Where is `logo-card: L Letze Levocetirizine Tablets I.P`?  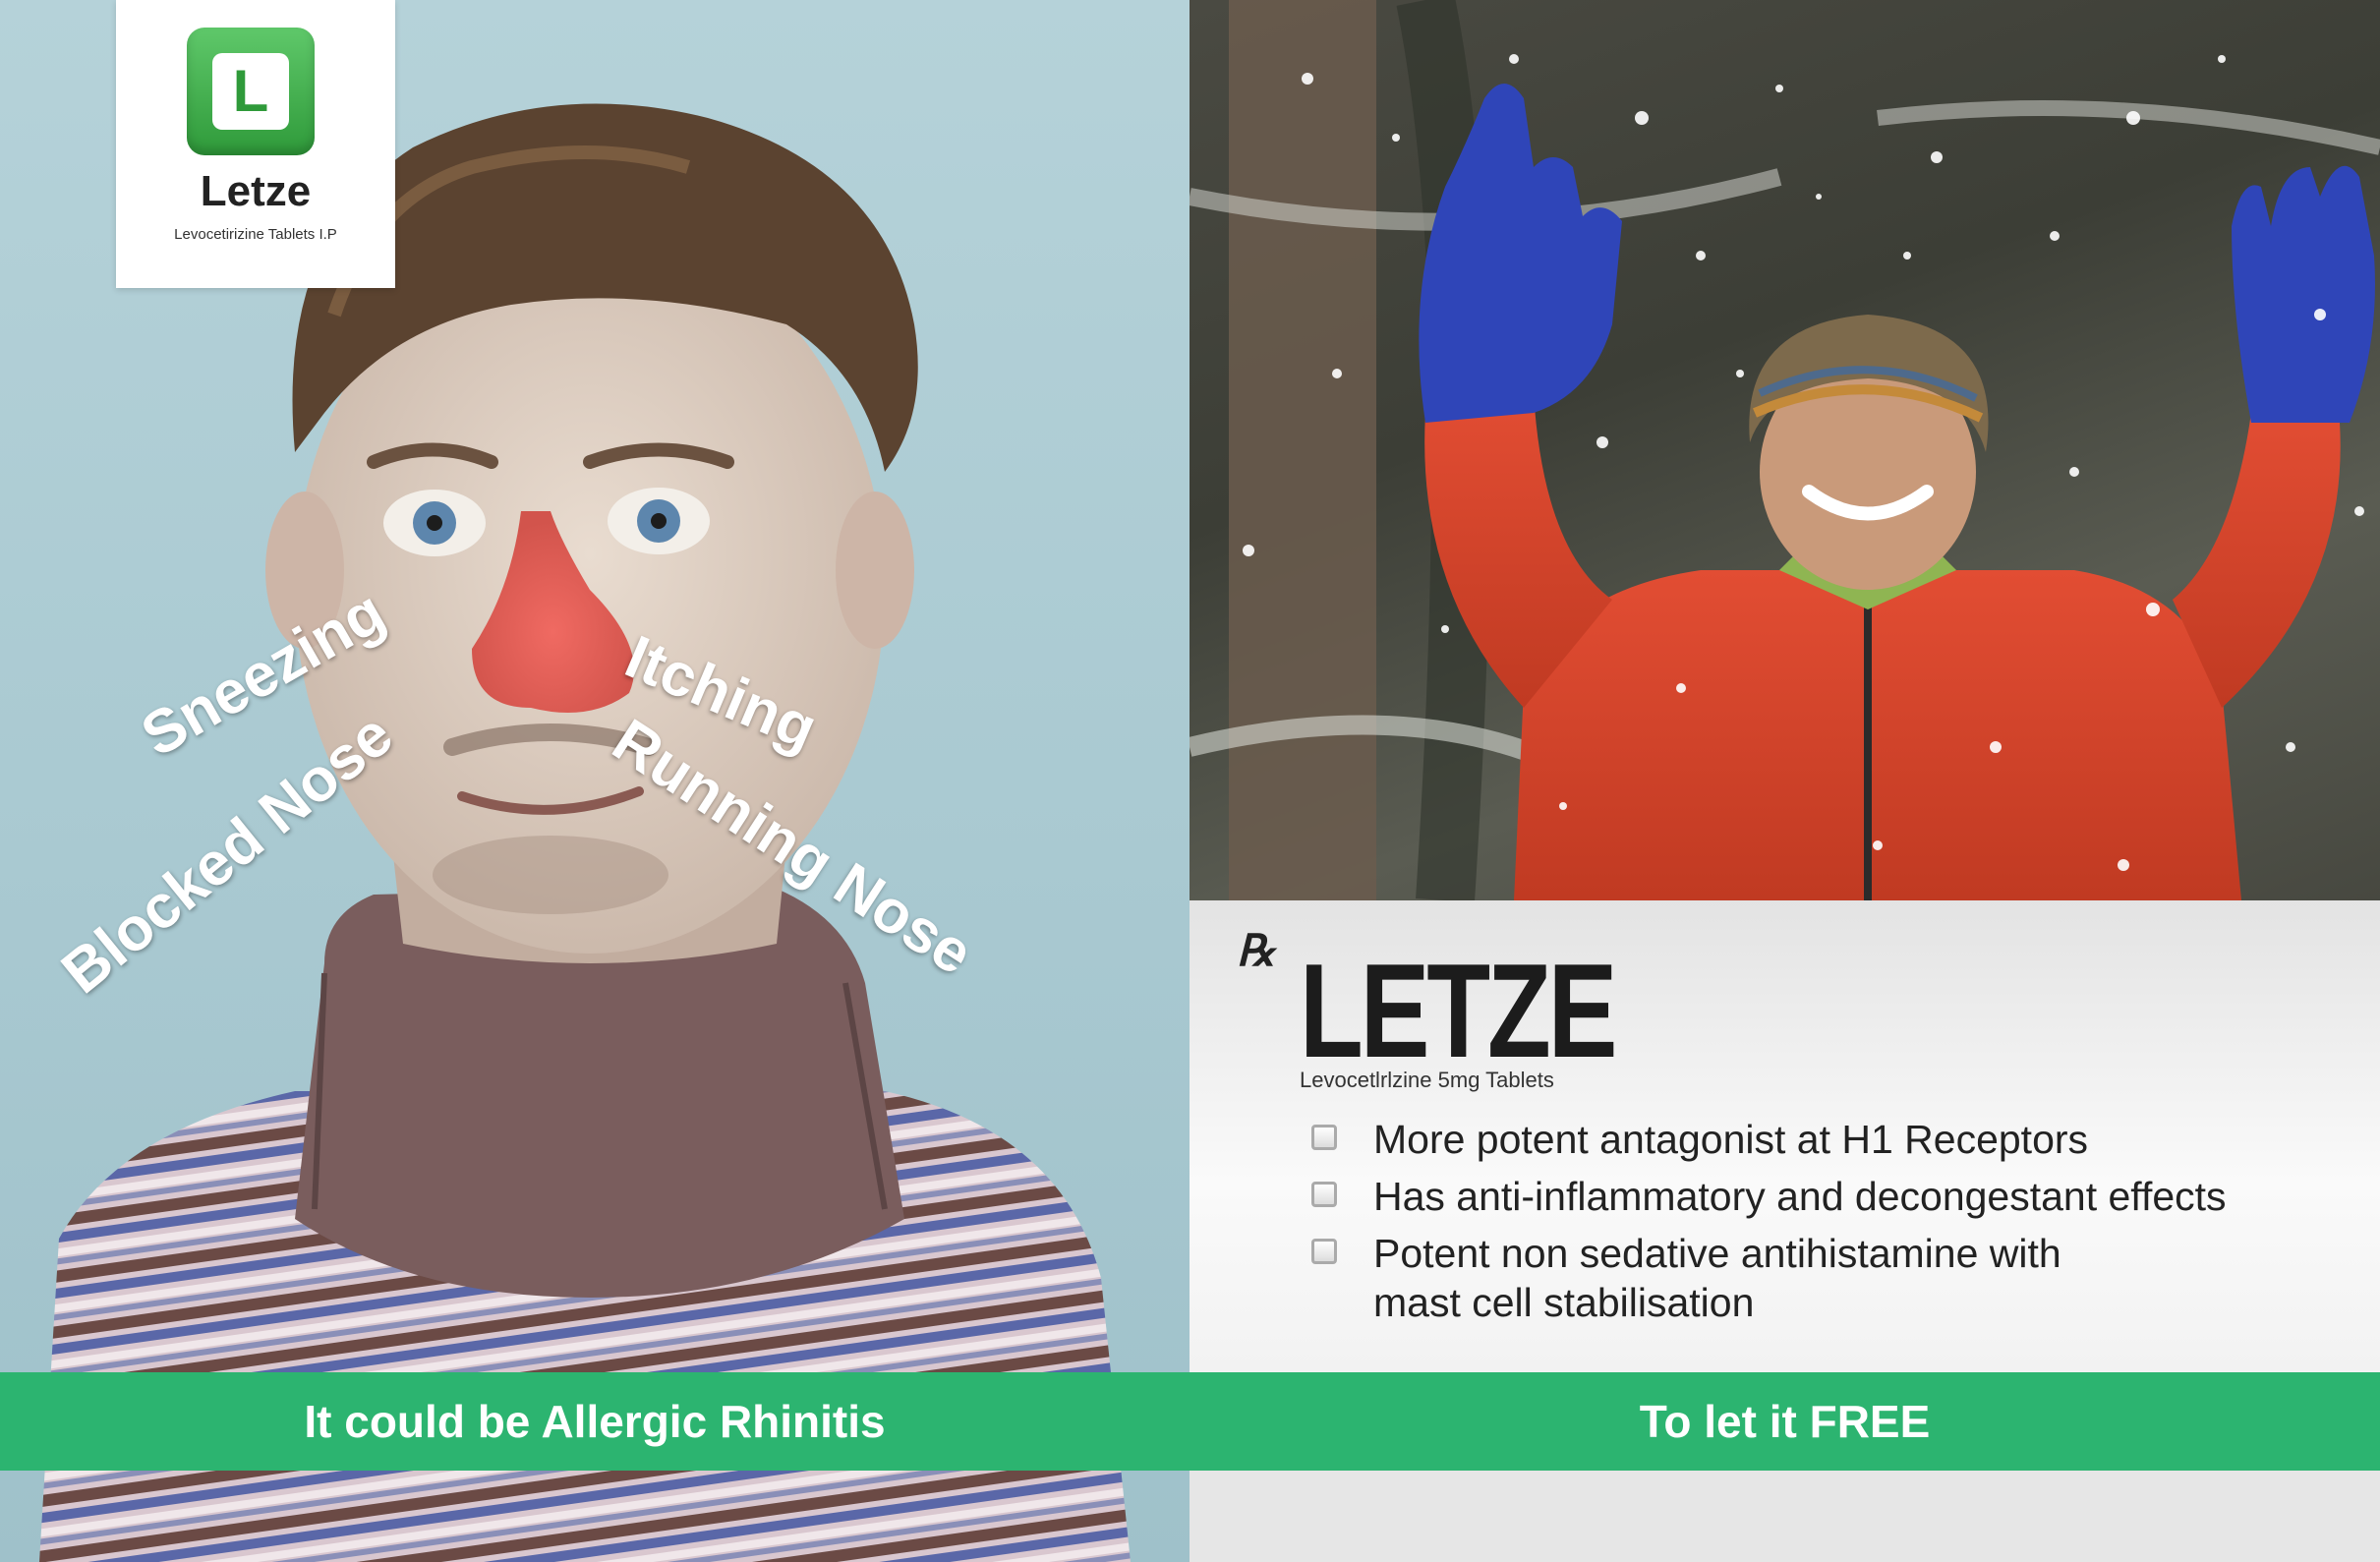 logo-card: L Letze Levocetirizine Tablets I.P is located at coordinates (255, 144).